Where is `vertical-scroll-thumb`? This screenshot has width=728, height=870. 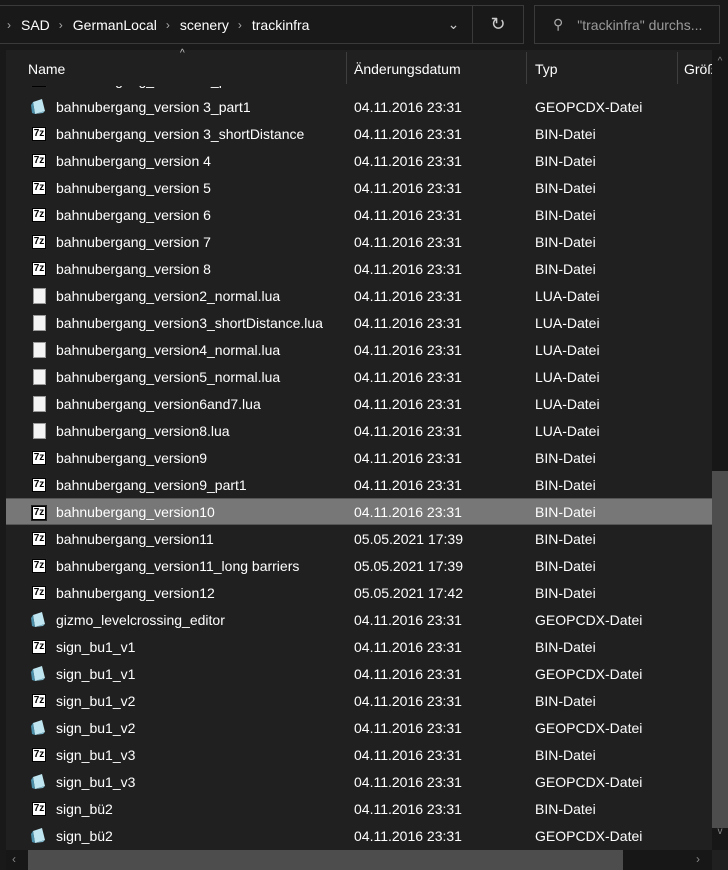 vertical-scroll-thumb is located at coordinates (720, 649).